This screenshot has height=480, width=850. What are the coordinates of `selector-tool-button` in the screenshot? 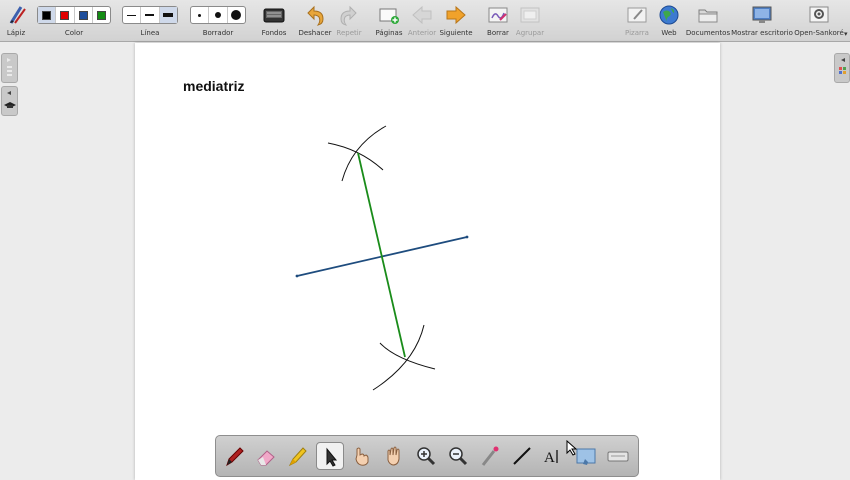 It's located at (330, 456).